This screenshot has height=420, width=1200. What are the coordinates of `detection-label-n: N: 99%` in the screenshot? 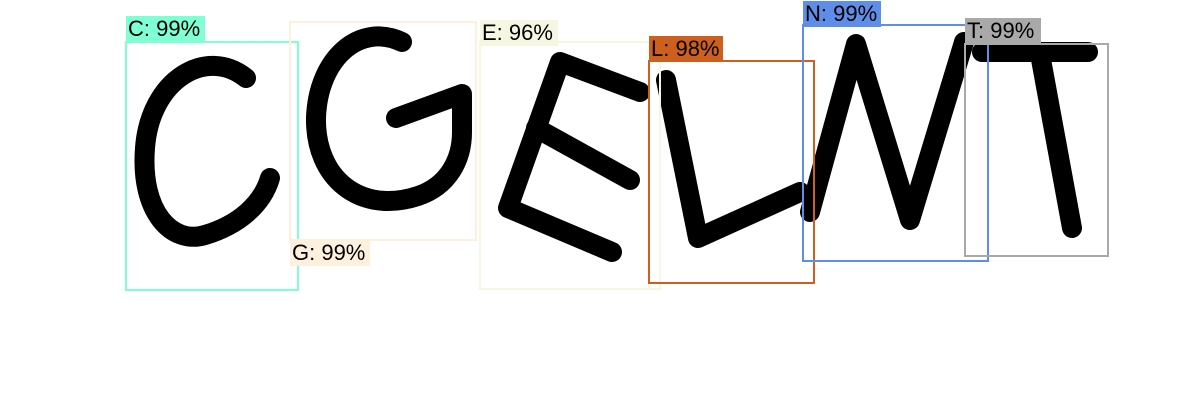 It's located at (842, 14).